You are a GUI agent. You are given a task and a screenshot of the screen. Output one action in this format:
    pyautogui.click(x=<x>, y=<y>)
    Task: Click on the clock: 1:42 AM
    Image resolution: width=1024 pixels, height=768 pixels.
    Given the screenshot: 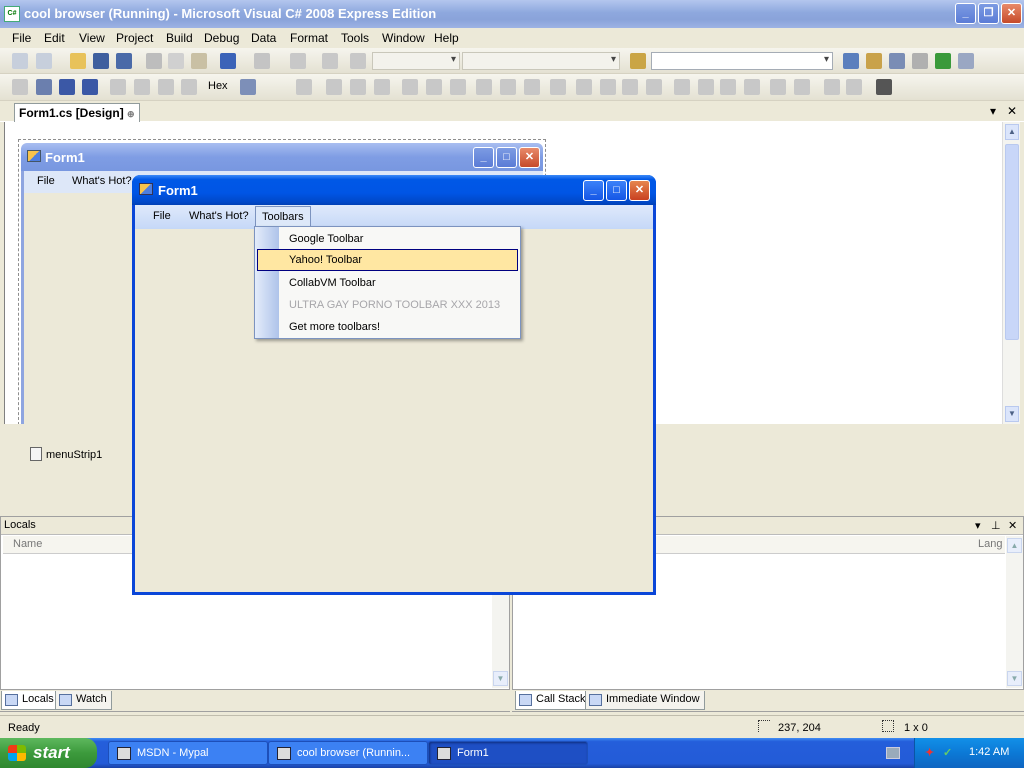 What is the action you would take?
    pyautogui.click(x=989, y=752)
    